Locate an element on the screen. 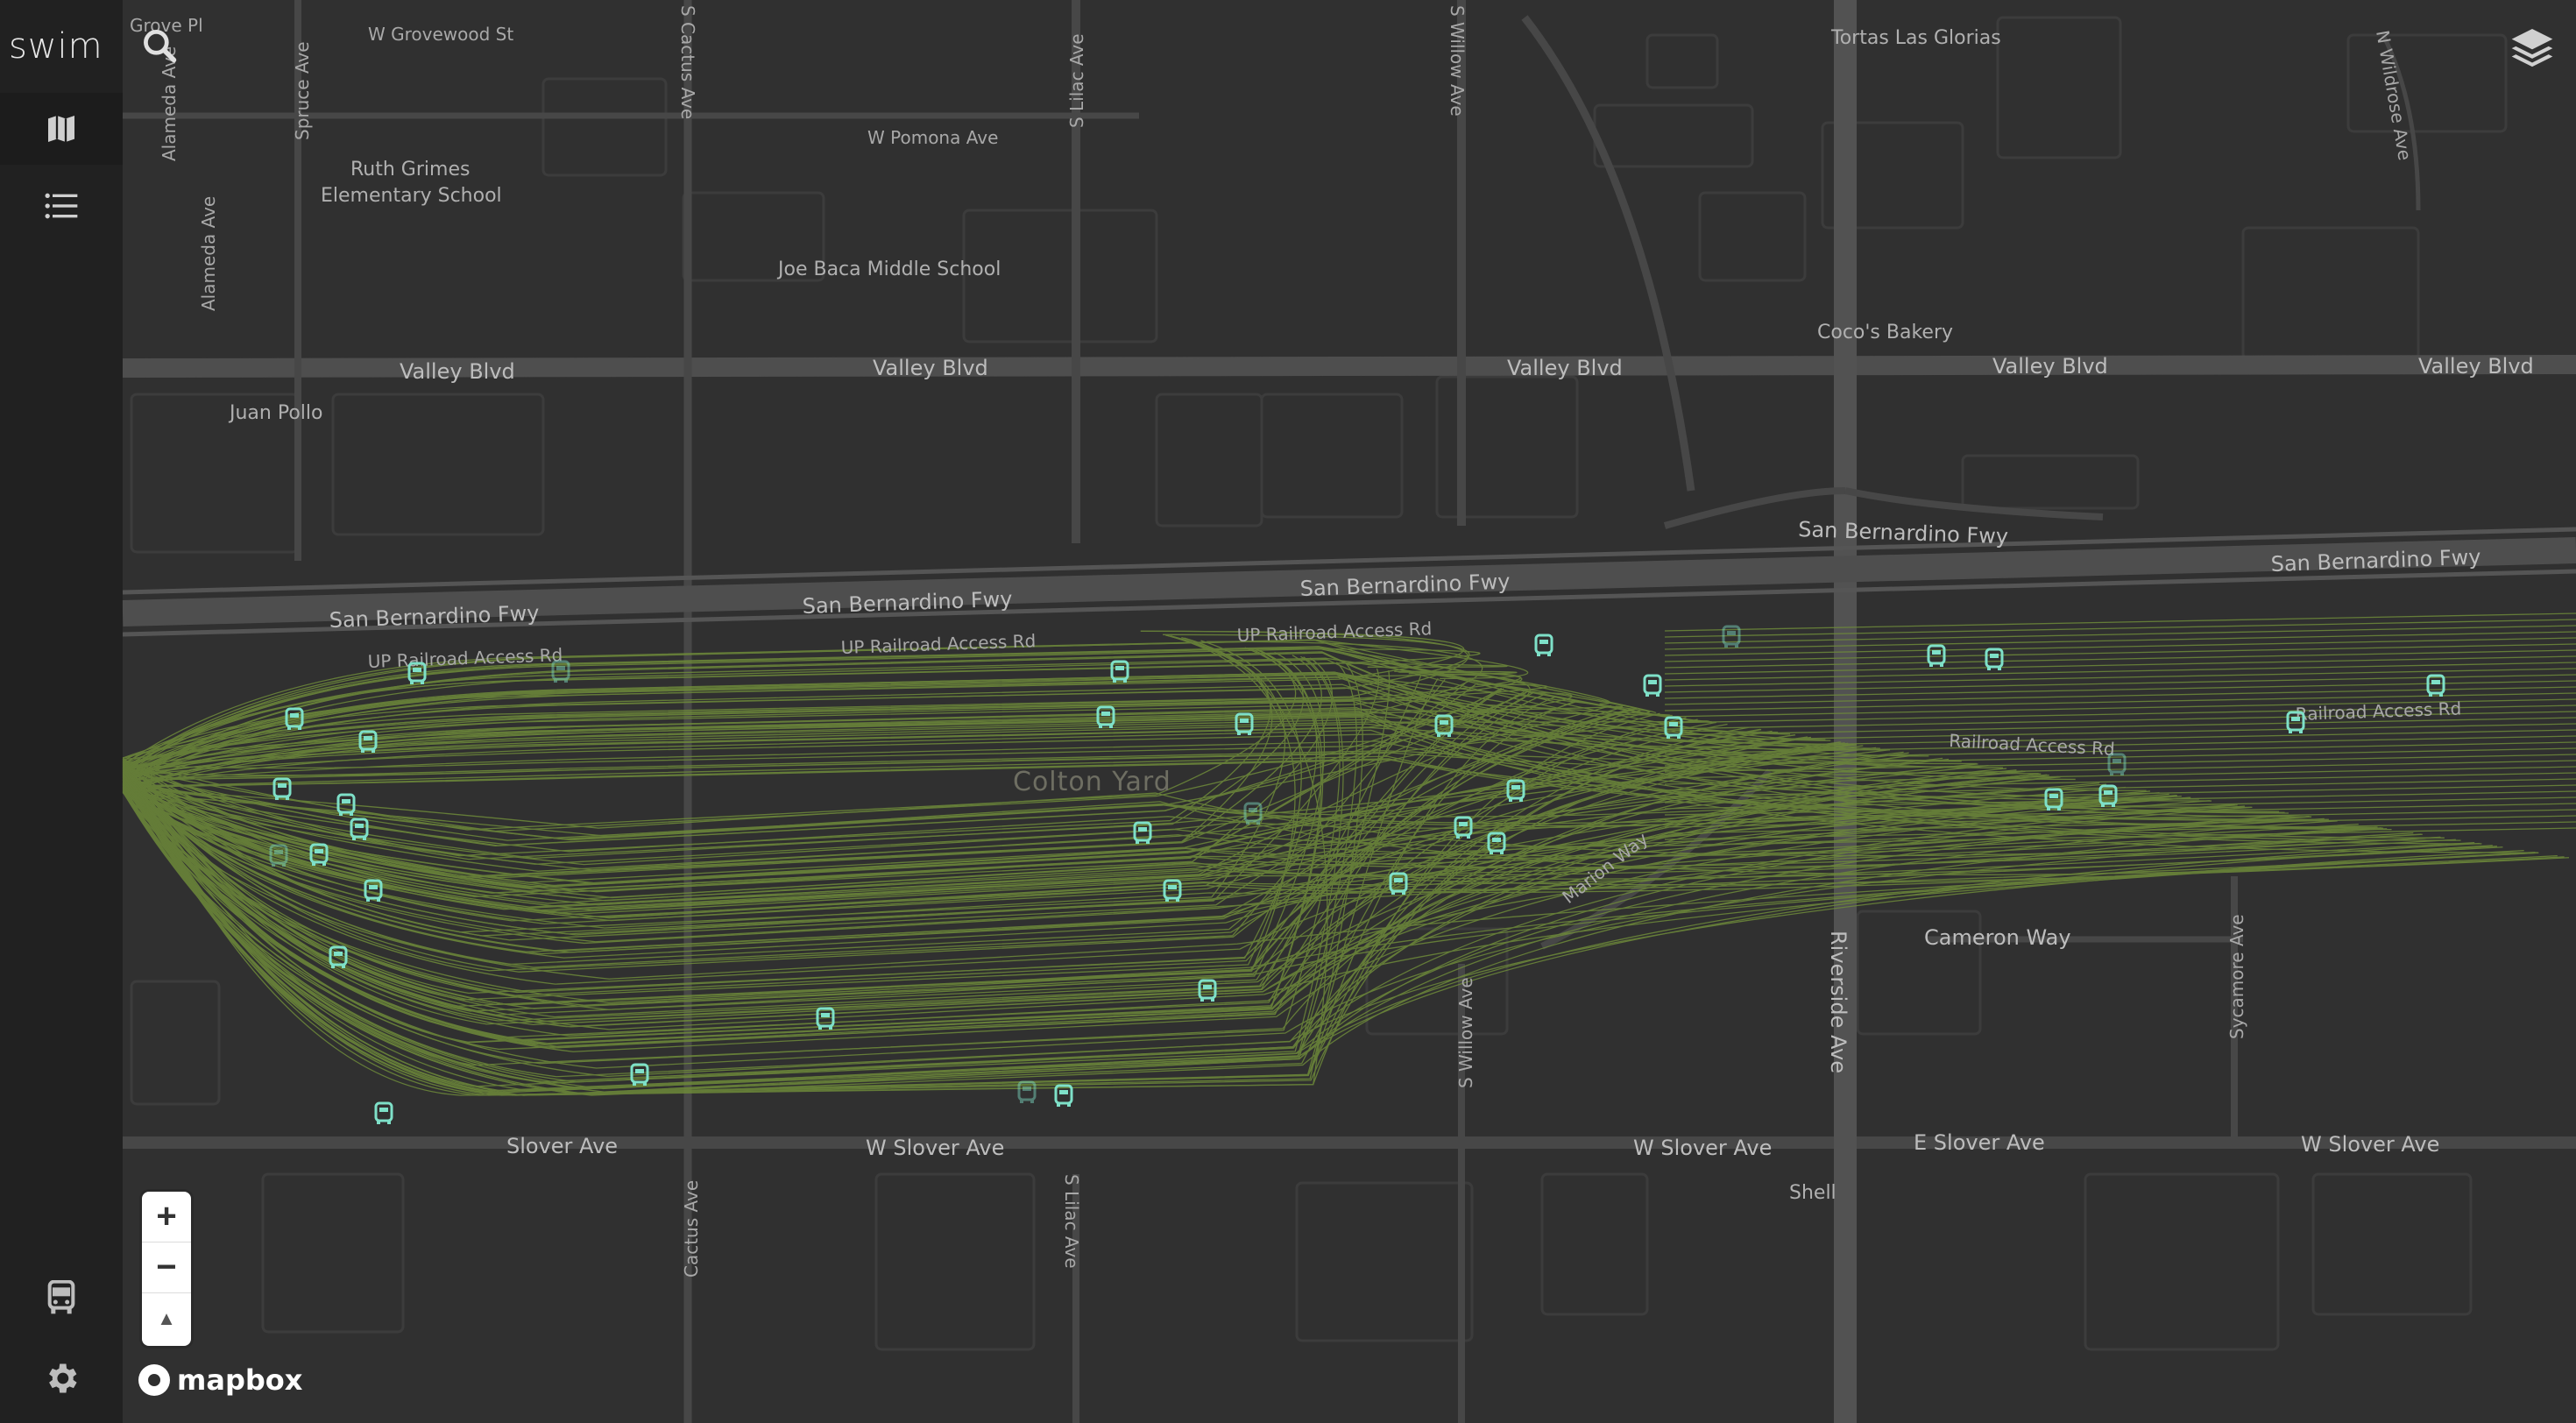 The image size is (2576, 1423). poi-label: Shell is located at coordinates (1812, 1193).